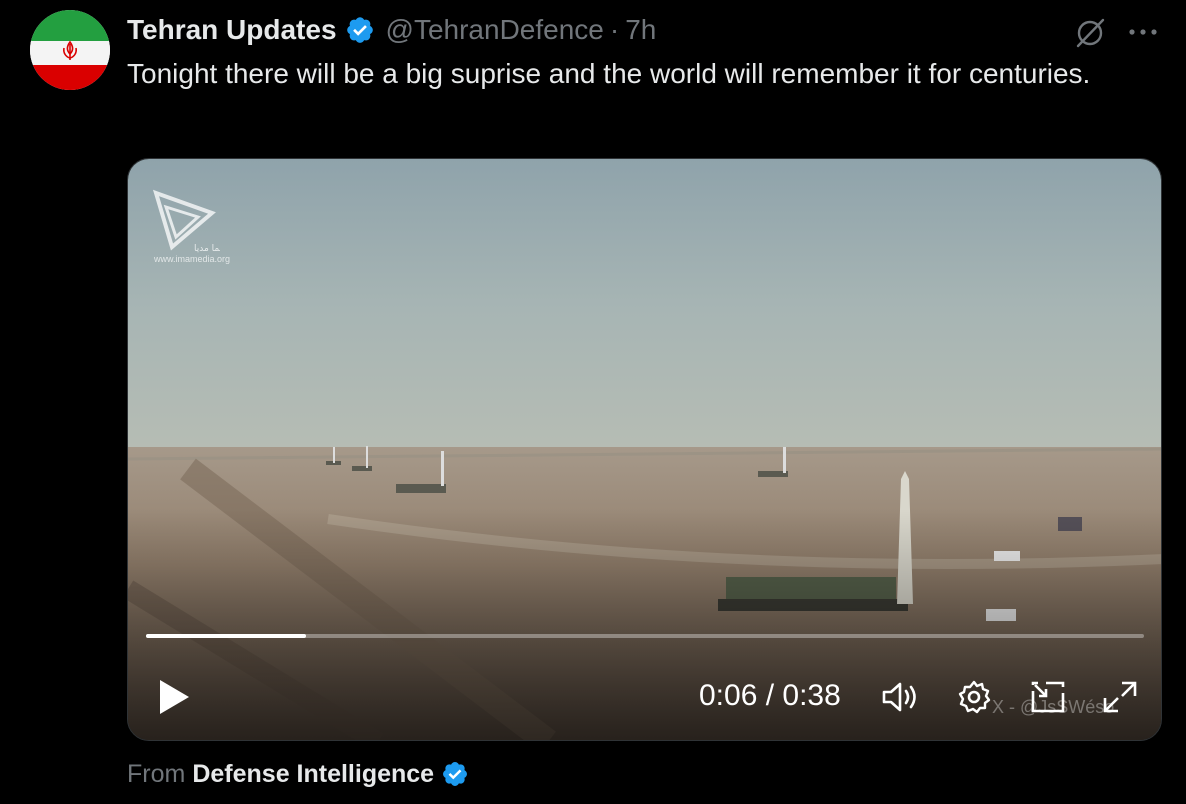 Image resolution: width=1186 pixels, height=804 pixels. I want to click on attribution-source-link: Defense Intelligence, so click(313, 774).